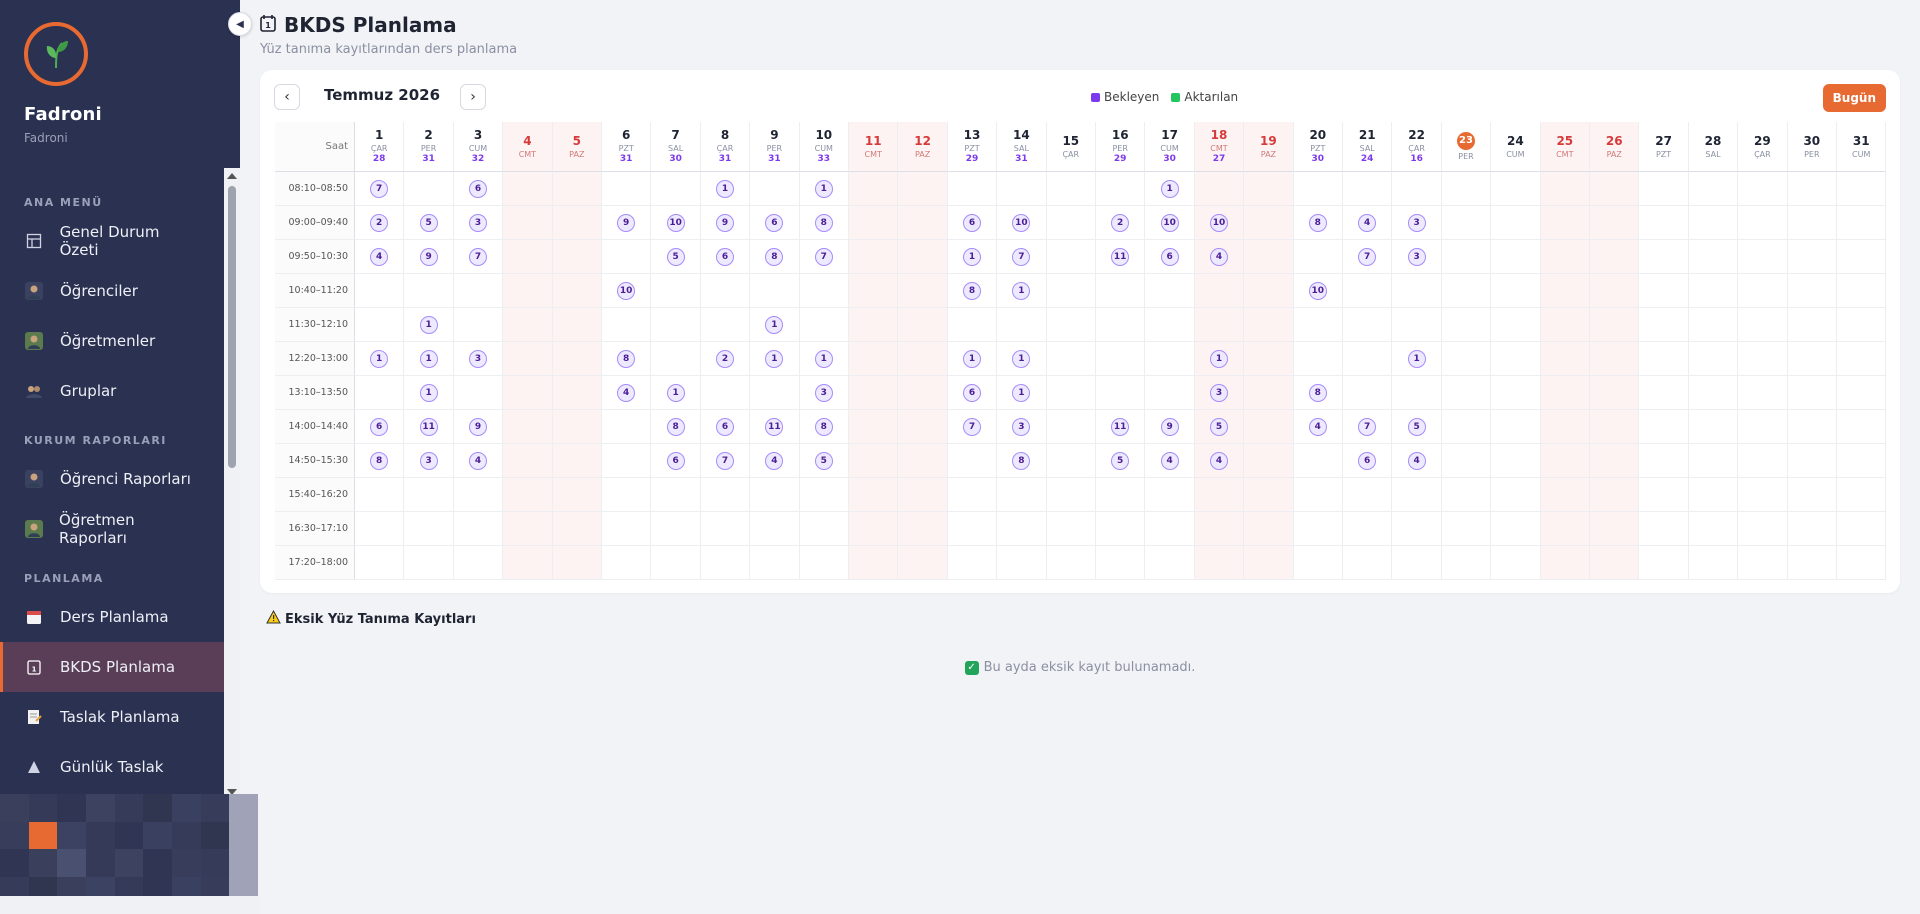 This screenshot has width=1920, height=914. Describe the element at coordinates (627, 223) in the screenshot. I see `schedule-cell: 9` at that location.